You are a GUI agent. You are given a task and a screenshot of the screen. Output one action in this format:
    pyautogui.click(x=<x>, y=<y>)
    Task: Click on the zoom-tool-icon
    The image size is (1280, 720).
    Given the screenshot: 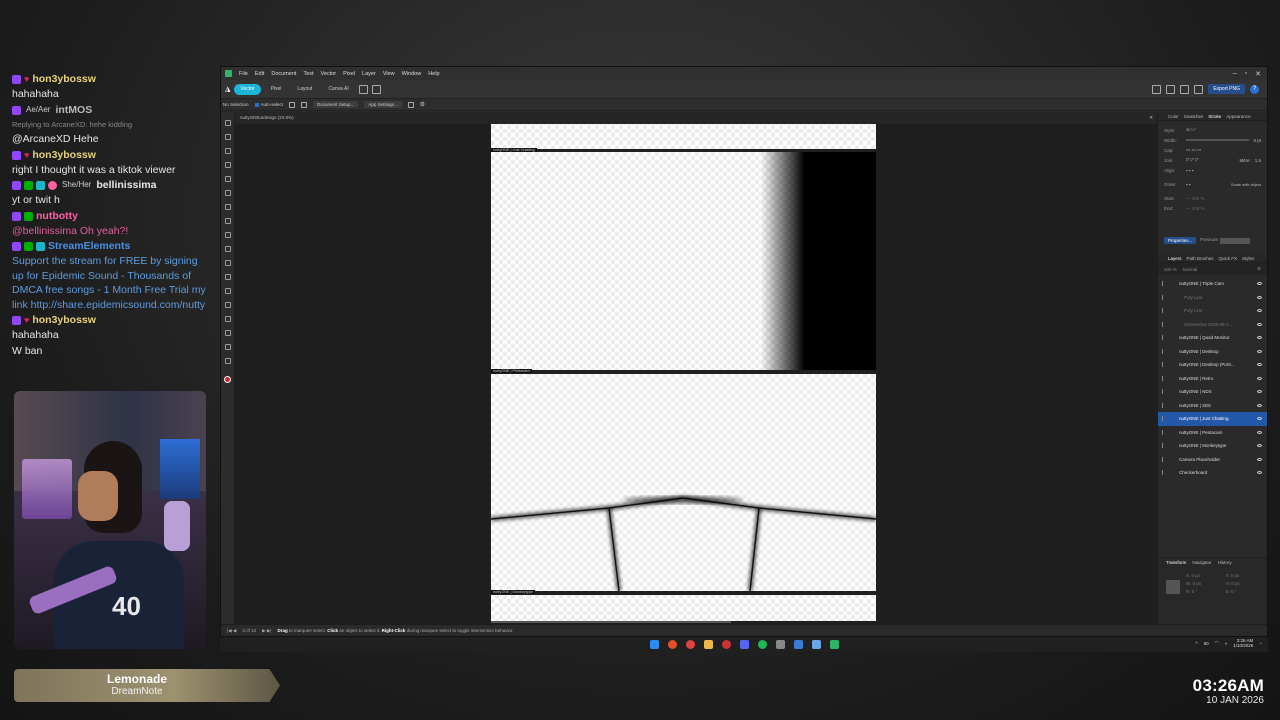 What is the action you would take?
    pyautogui.click(x=227, y=361)
    